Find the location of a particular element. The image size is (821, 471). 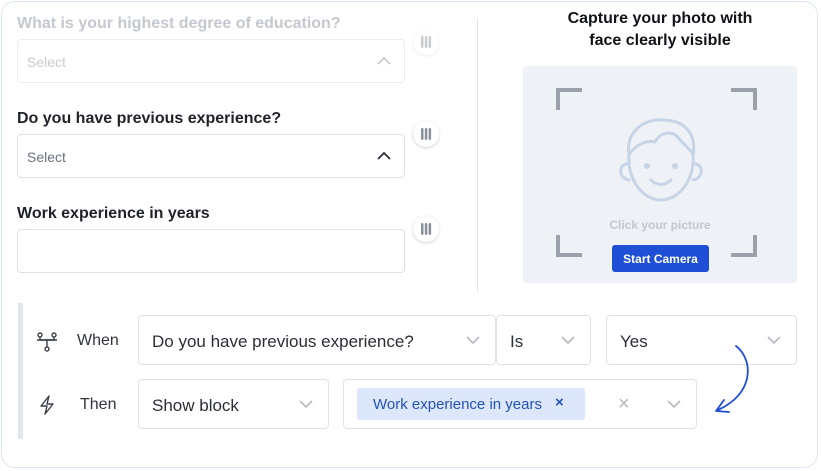

work-years-input is located at coordinates (211, 251).